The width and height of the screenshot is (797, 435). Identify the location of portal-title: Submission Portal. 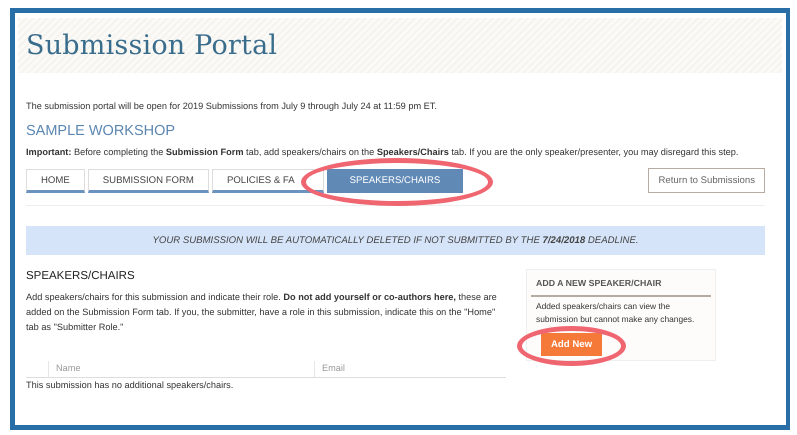
(152, 45).